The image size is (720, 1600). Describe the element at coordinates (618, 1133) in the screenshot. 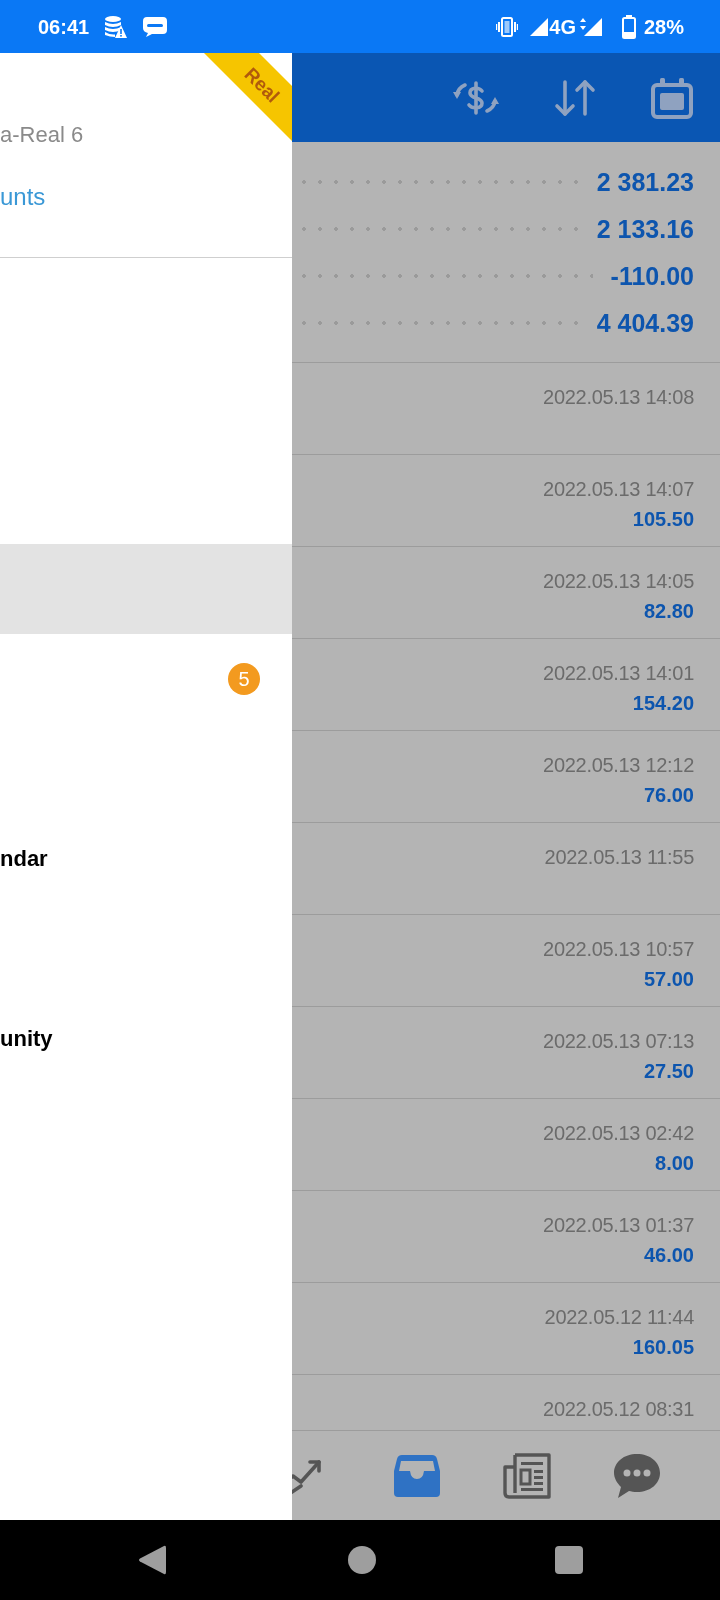

I see `history-time: 2022.05.13 02:42` at that location.